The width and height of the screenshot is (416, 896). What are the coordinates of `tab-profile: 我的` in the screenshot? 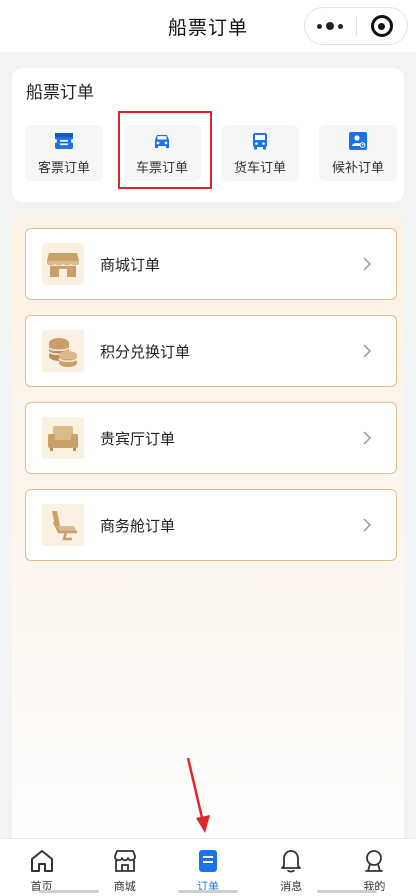 It's located at (374, 867).